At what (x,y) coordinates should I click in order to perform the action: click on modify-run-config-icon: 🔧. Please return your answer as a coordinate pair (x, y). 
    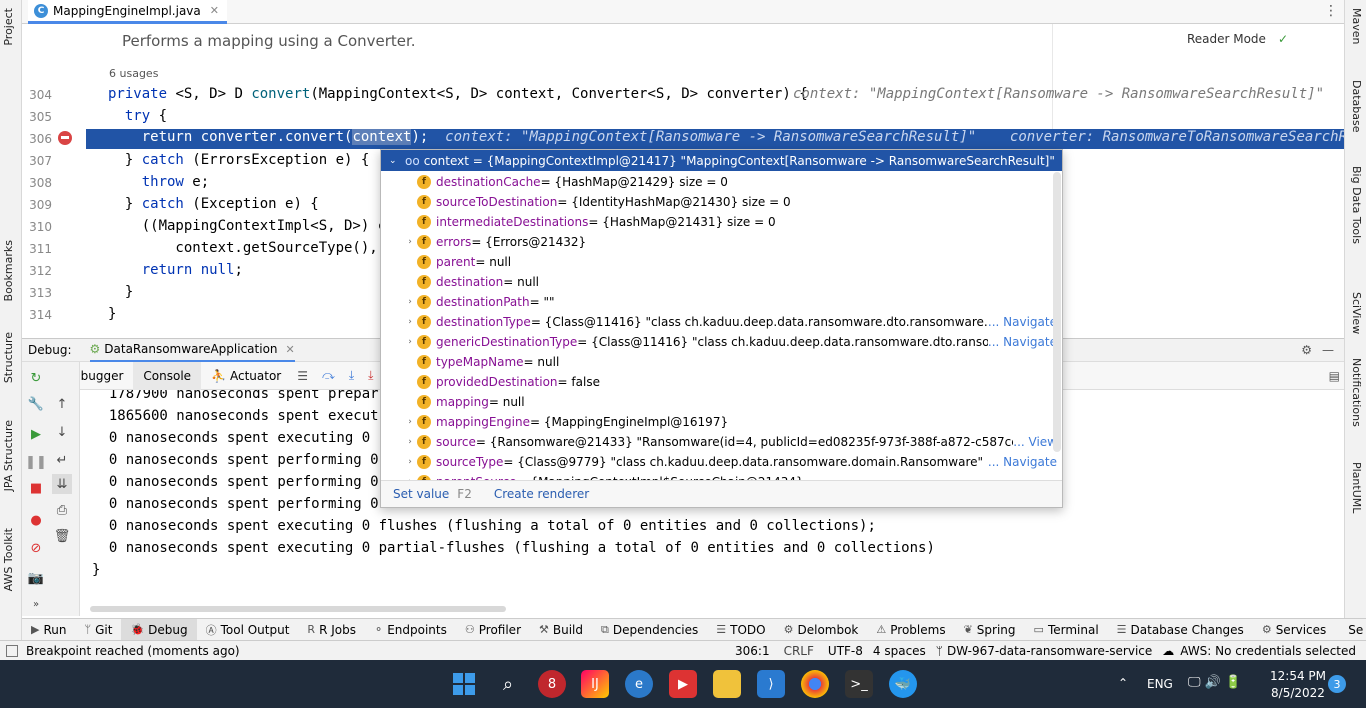
    Looking at the image, I should click on (36, 404).